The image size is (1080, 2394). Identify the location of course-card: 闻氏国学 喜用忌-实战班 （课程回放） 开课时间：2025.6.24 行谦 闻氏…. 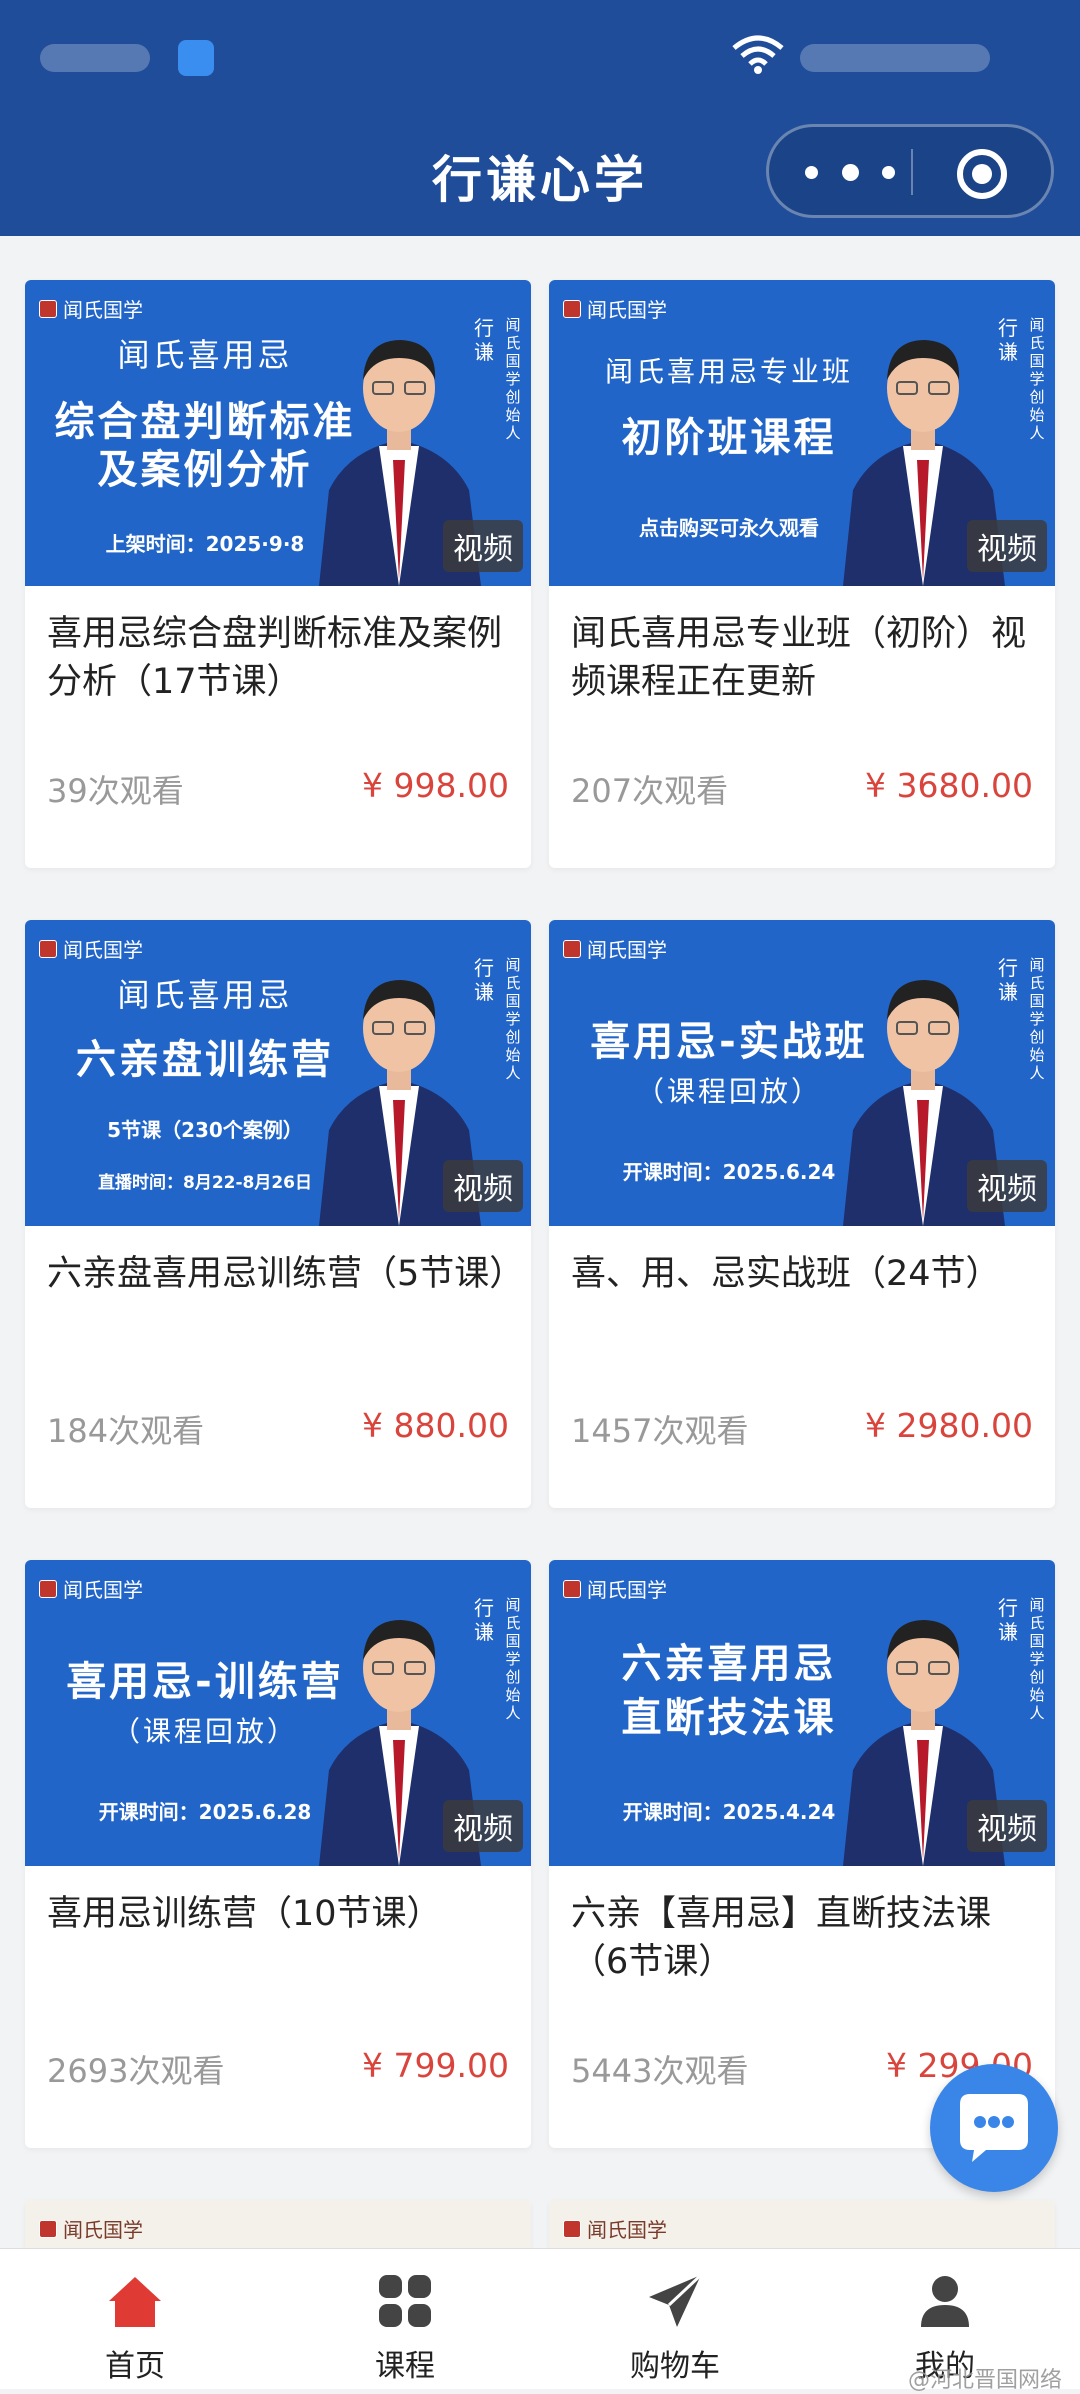
(802, 1214).